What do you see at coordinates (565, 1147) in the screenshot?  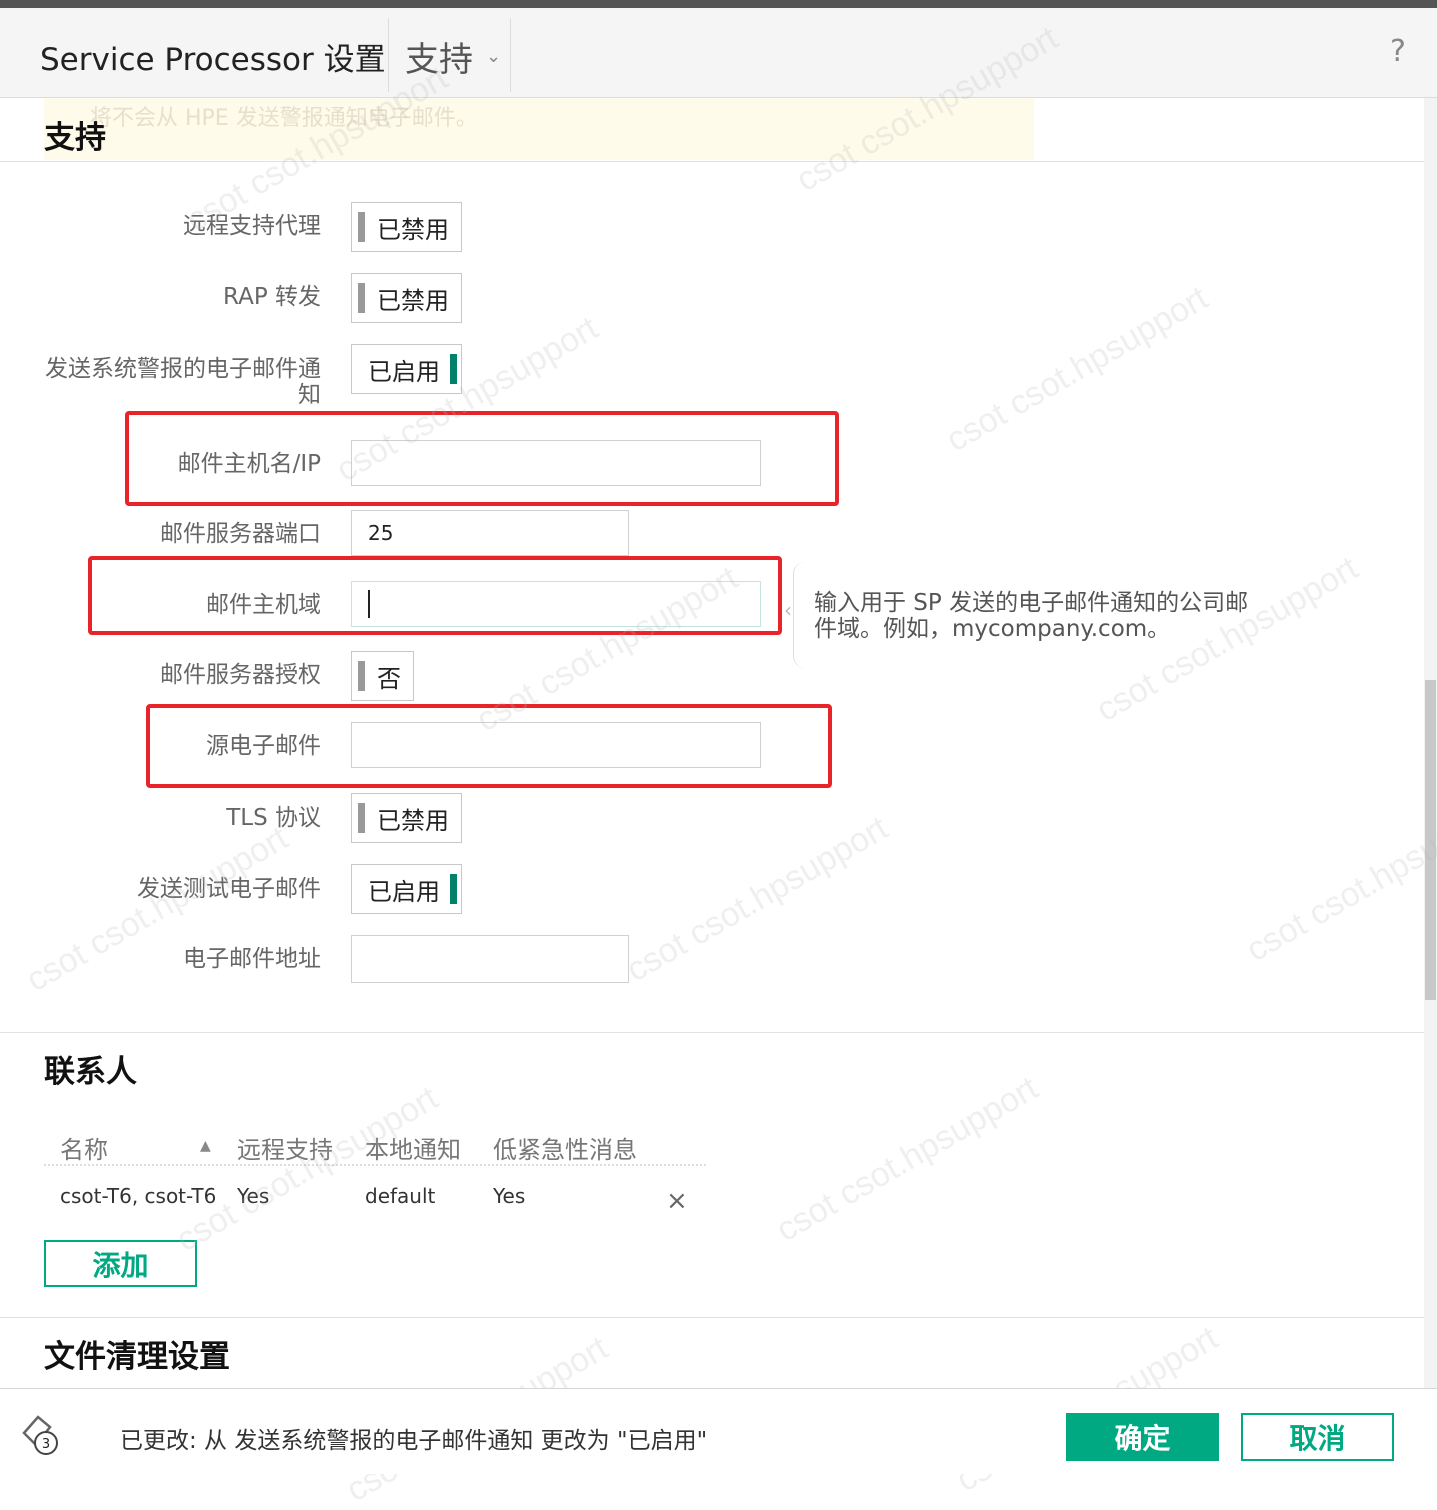 I see `column-header-low-urgency: 低紧急性消息` at bounding box center [565, 1147].